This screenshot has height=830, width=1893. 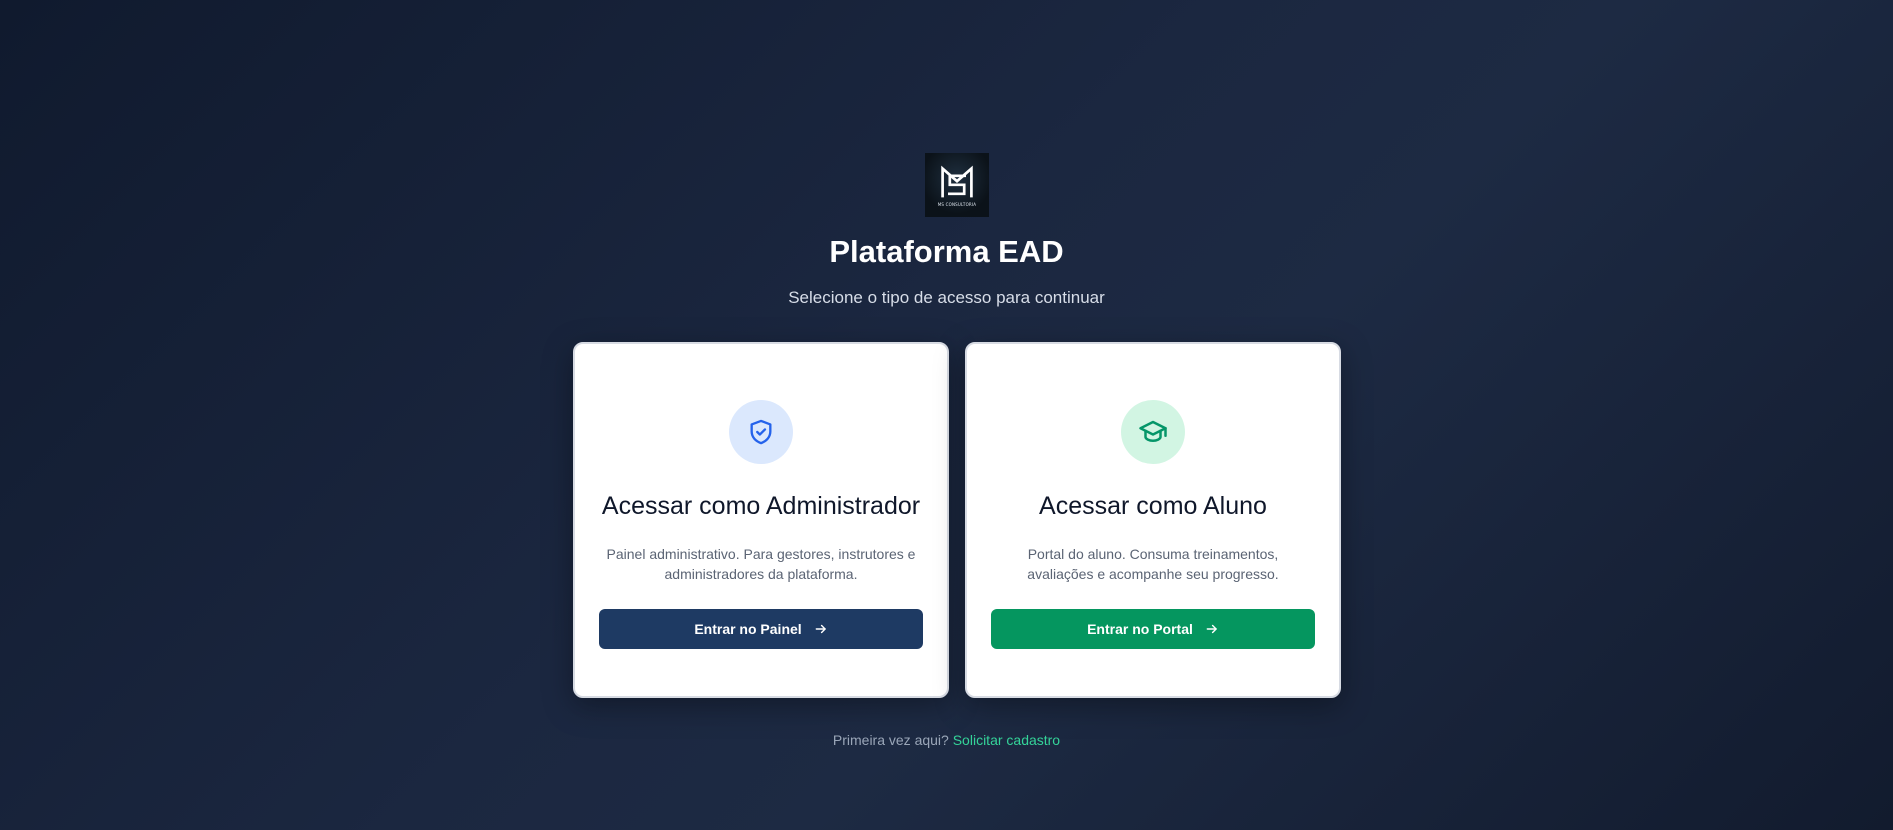 I want to click on signup-prompt-text: Primeira vez aqui?, so click(x=890, y=740).